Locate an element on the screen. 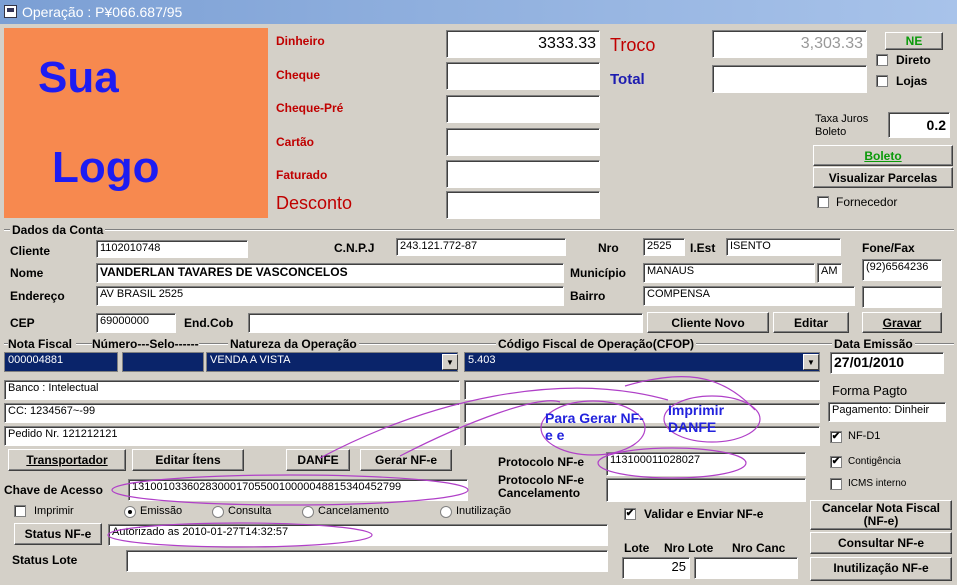 This screenshot has height=585, width=957. annotation-gerar-text: Para Gerar NF-e e is located at coordinates (594, 426).